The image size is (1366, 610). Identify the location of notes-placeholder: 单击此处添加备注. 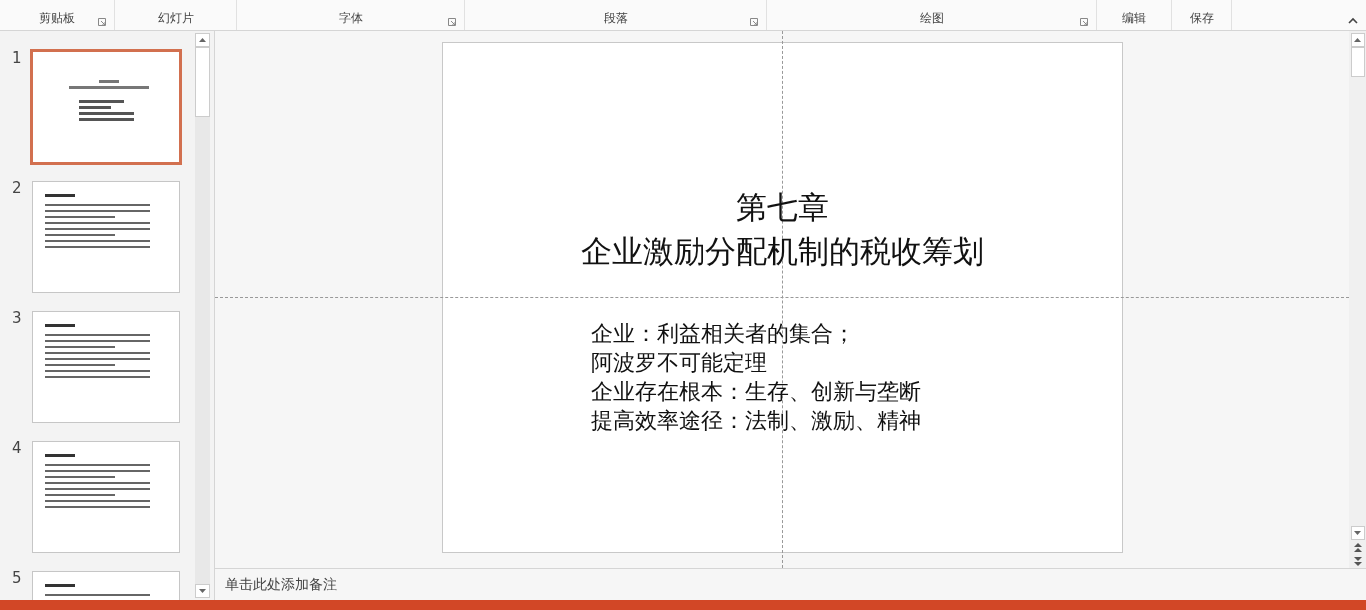
(281, 584).